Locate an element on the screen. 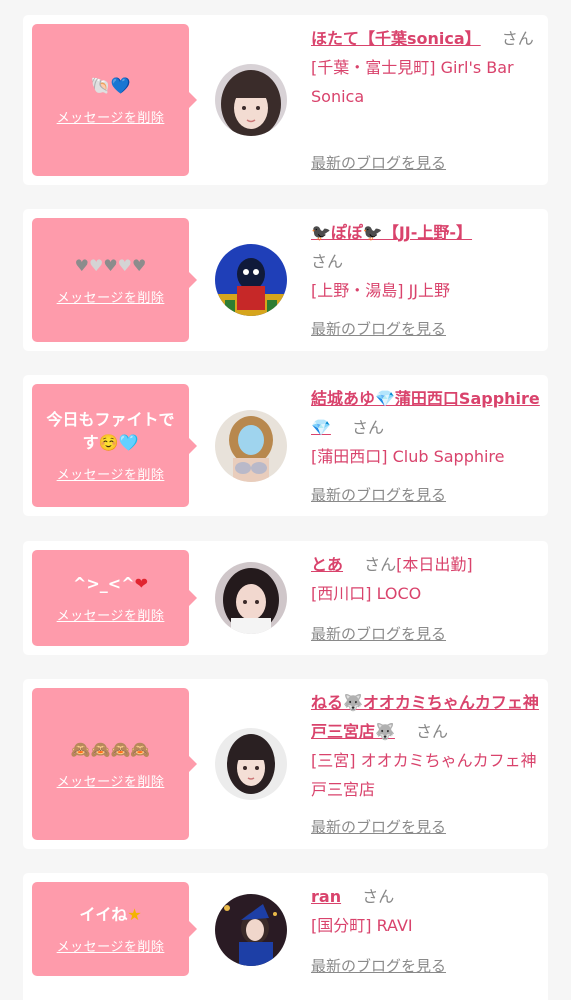 The width and height of the screenshot is (571, 1000). message-text: ♥♥♥♥♥ is located at coordinates (111, 265).